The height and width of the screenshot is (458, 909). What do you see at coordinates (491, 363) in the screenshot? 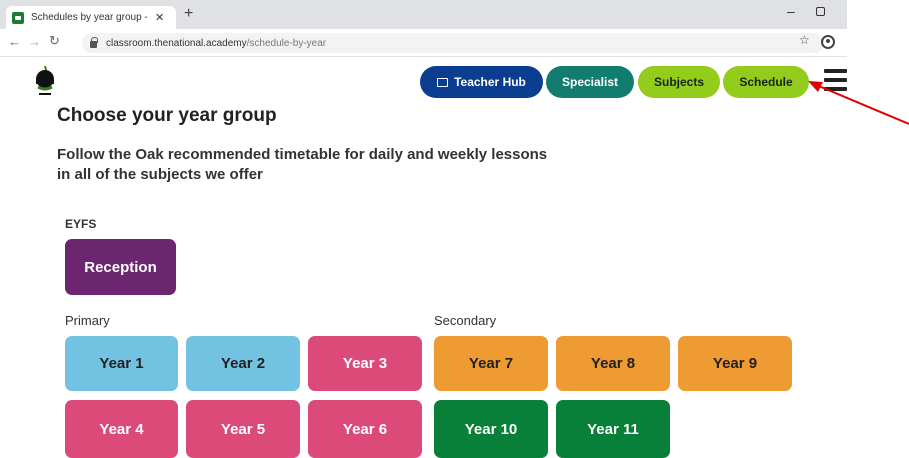
I see `year-card-7: Year 7` at bounding box center [491, 363].